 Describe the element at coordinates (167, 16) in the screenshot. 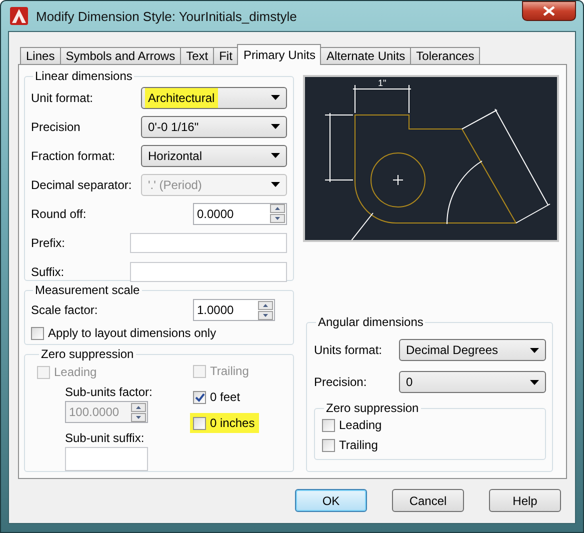

I see `window-title: Modify Dimension Style: YourInitials_dimstyle` at that location.